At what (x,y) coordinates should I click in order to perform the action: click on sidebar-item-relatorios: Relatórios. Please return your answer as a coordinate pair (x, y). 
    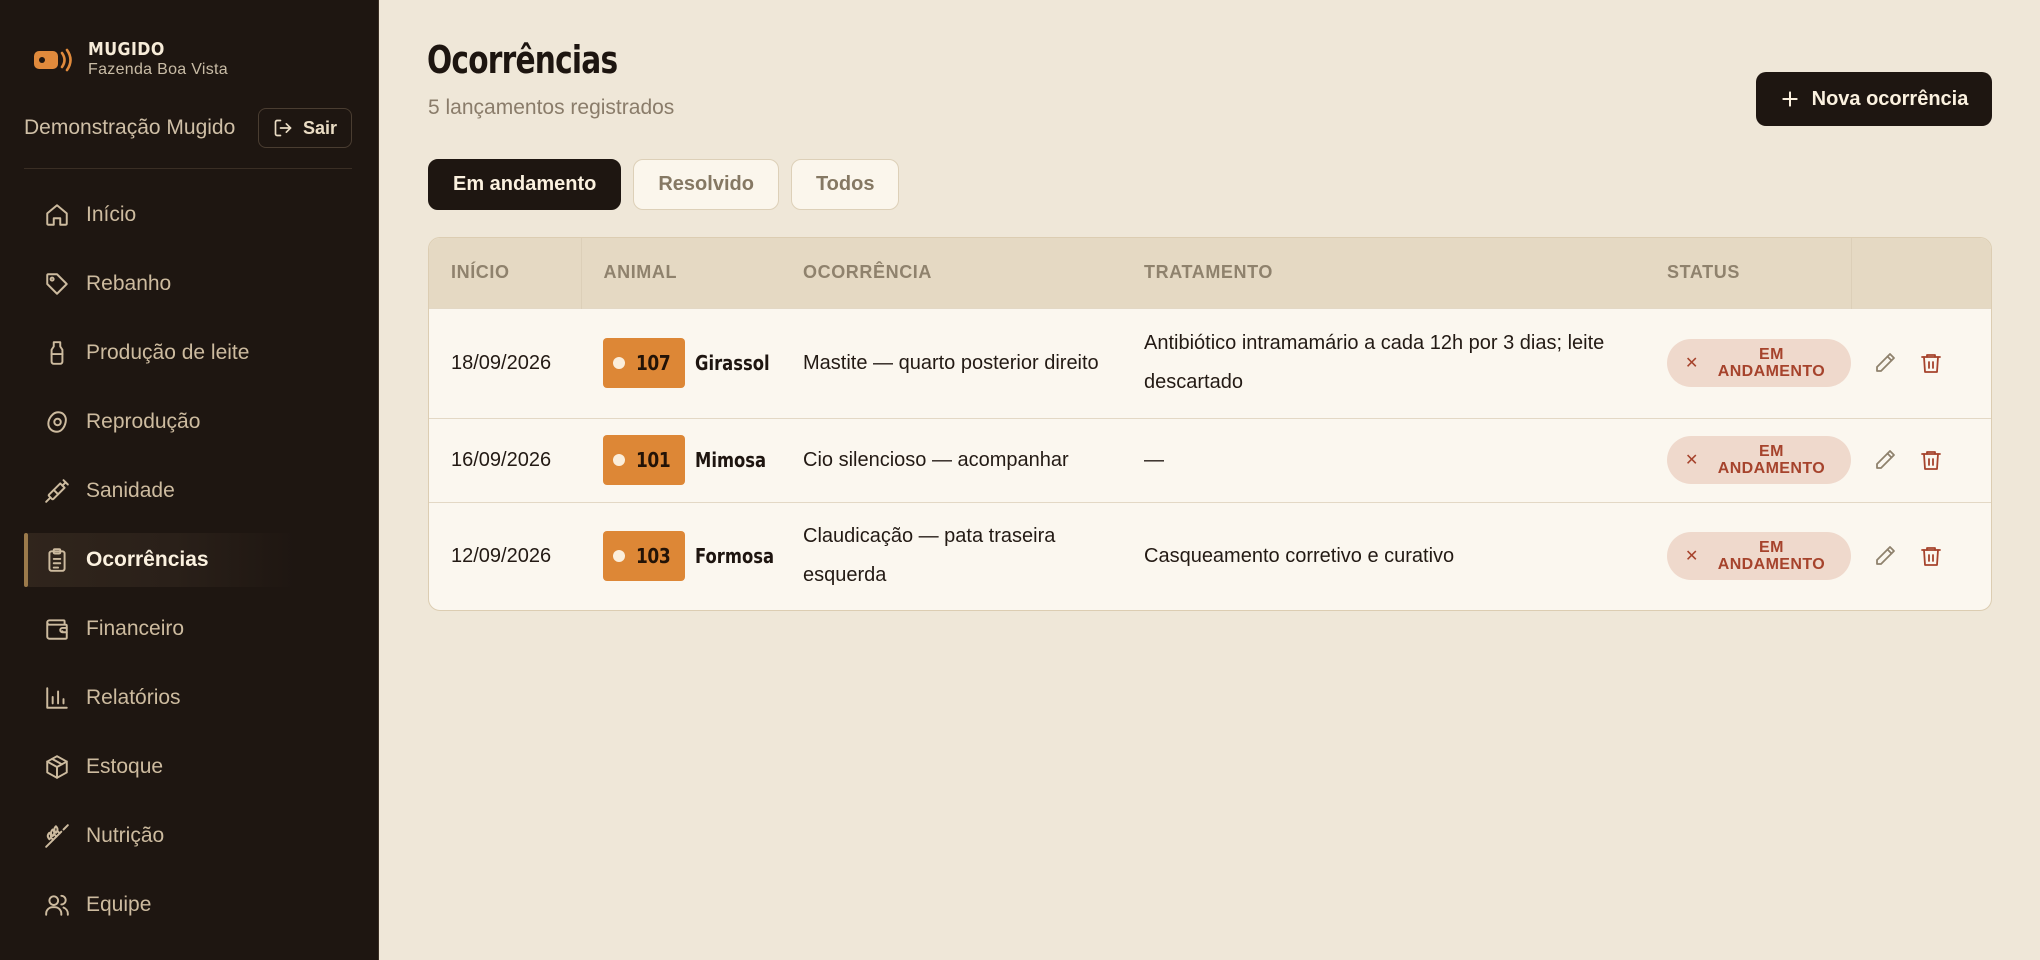
    Looking at the image, I should click on (188, 698).